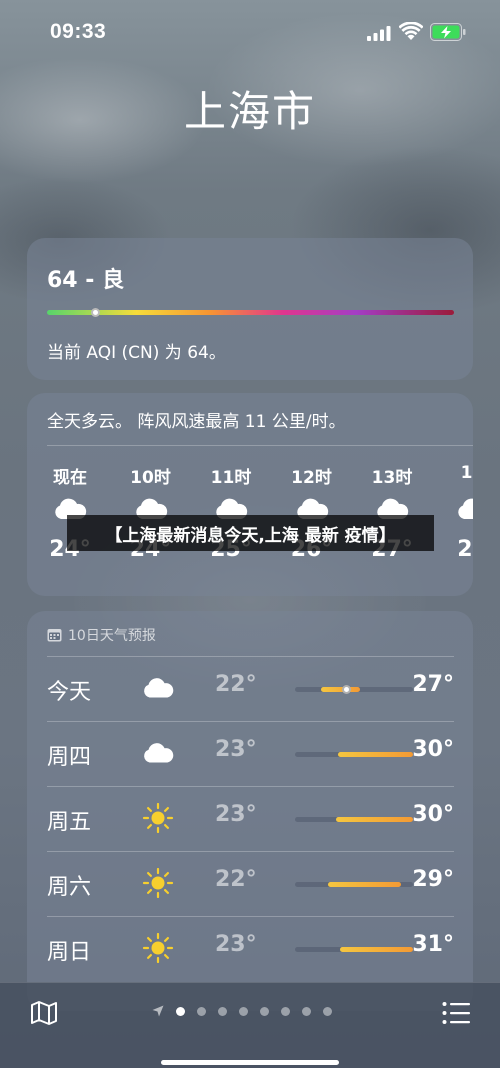 The width and height of the screenshot is (500, 1068). What do you see at coordinates (78, 31) in the screenshot?
I see `status-time: 09:33` at bounding box center [78, 31].